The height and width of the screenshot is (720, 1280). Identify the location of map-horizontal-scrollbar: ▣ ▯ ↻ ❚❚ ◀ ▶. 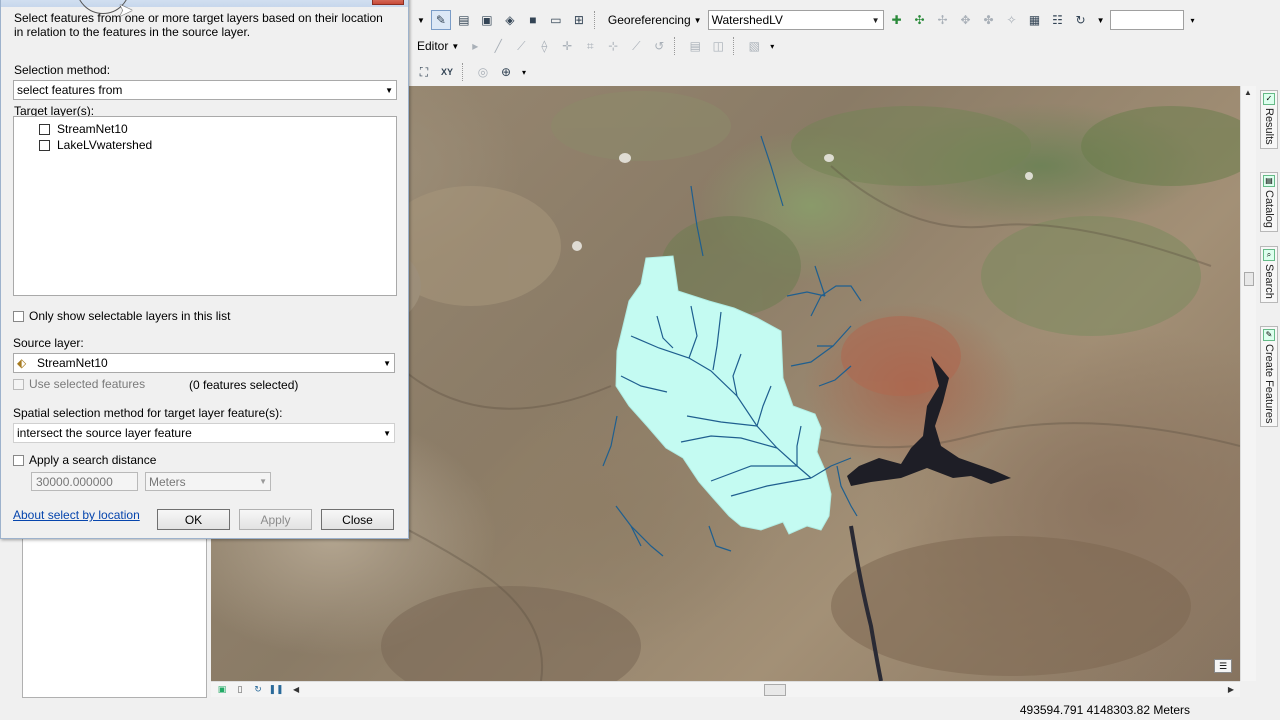
(725, 689).